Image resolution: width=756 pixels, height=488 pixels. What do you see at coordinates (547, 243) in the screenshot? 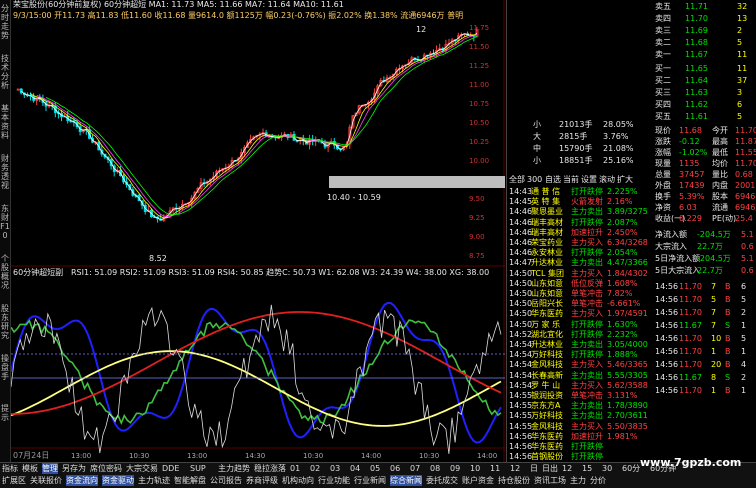
I see `event-stock: 荣宝药业` at bounding box center [547, 243].